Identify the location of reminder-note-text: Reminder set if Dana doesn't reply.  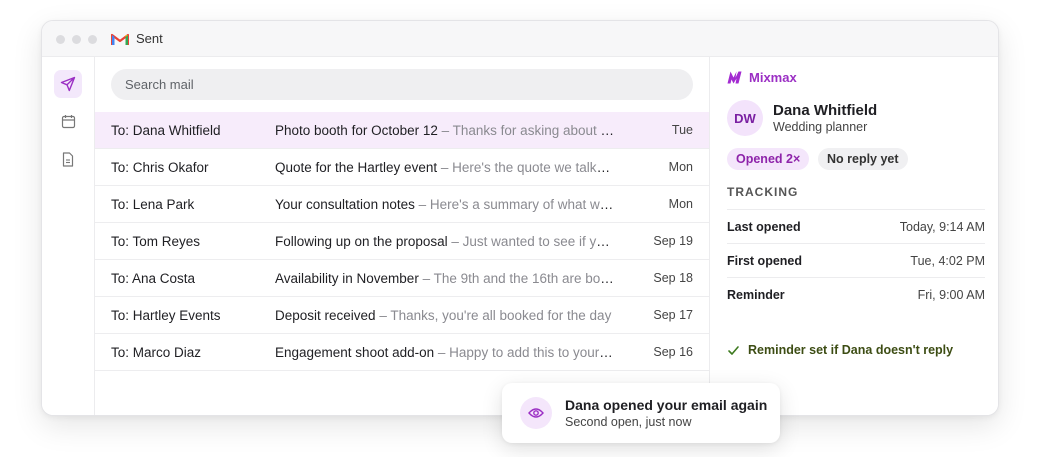
(851, 350).